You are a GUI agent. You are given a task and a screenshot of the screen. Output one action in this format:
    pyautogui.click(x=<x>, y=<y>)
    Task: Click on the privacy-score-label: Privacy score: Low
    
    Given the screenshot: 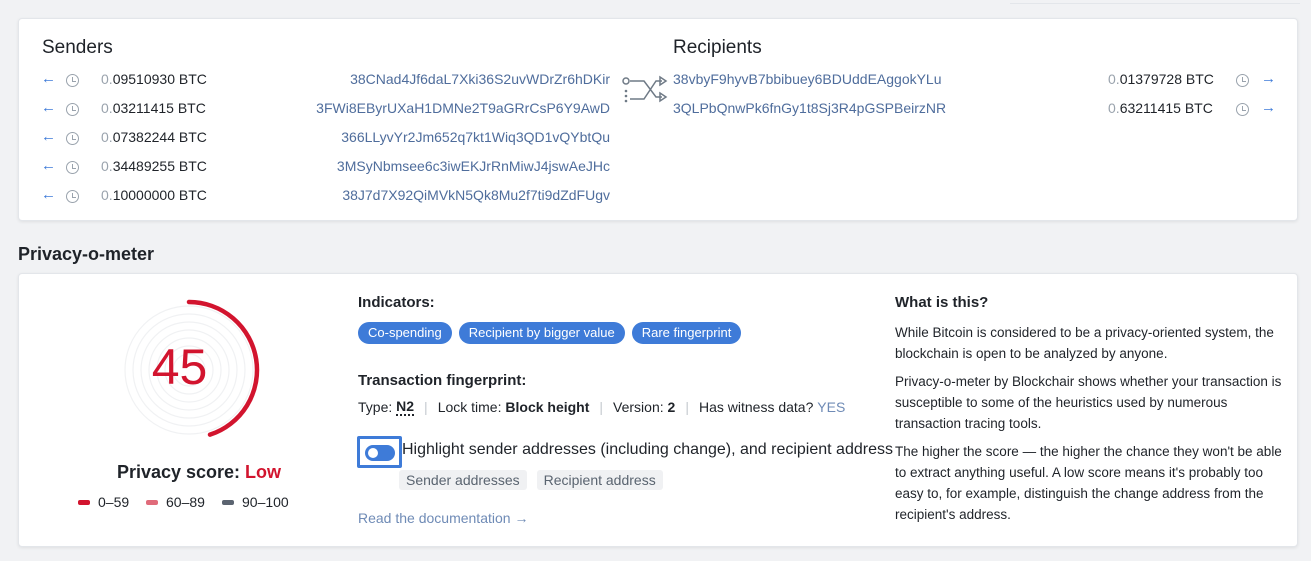 What is the action you would take?
    pyautogui.click(x=199, y=472)
    